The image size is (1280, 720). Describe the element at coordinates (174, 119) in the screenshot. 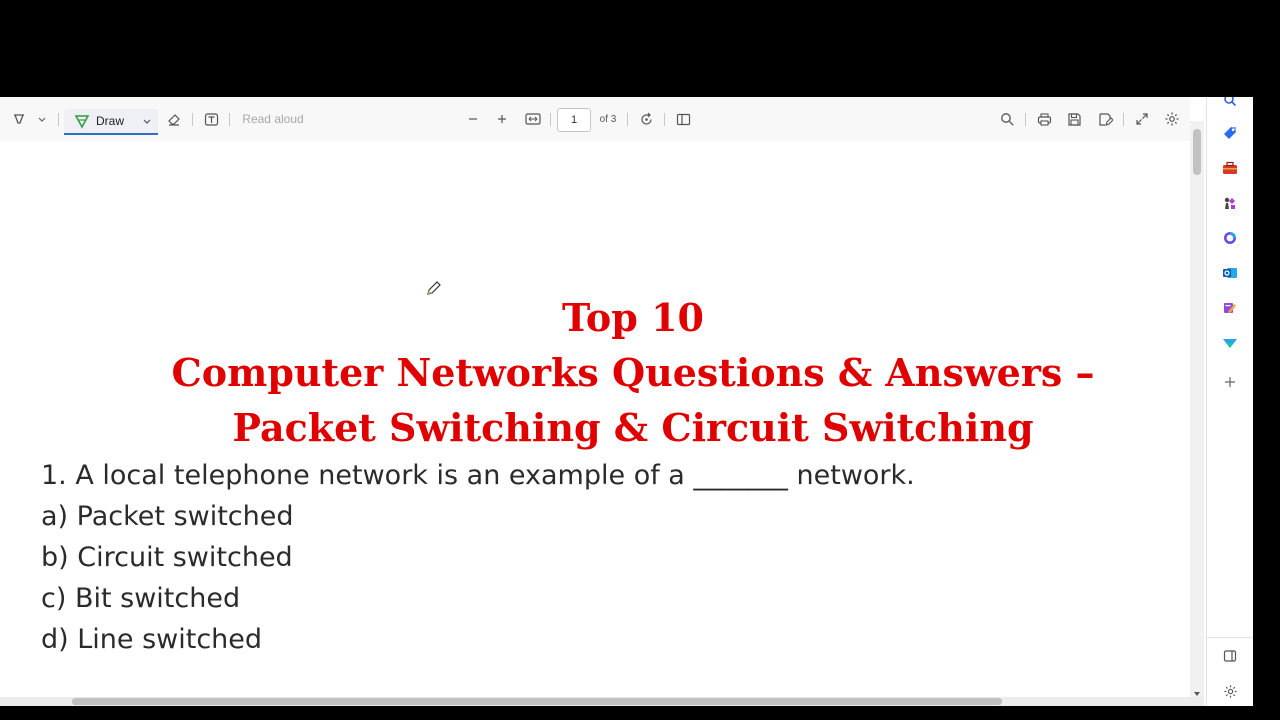

I see `eraser-icon` at that location.